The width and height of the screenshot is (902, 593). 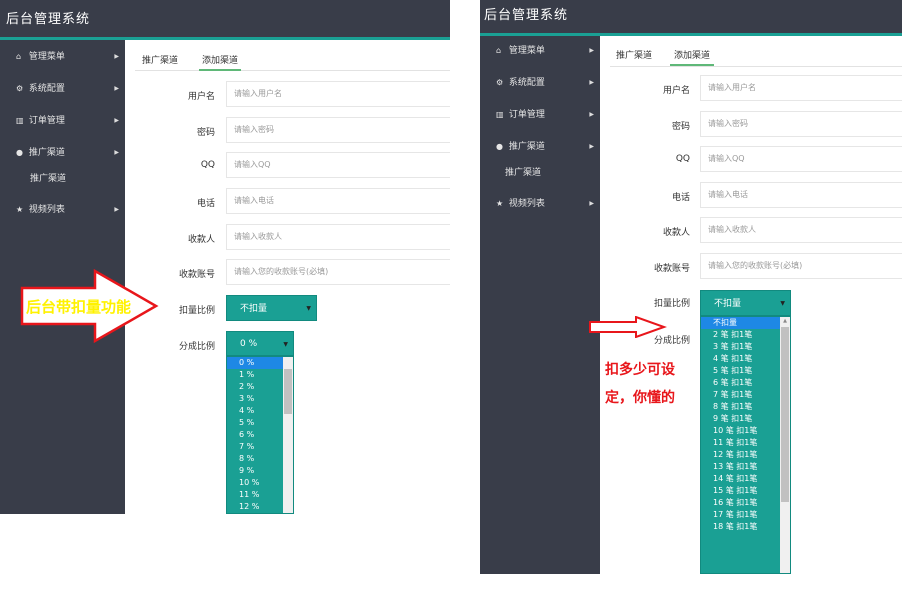 What do you see at coordinates (745, 527) in the screenshot?
I see `dropdown-option: 18 笔 扣1笔` at bounding box center [745, 527].